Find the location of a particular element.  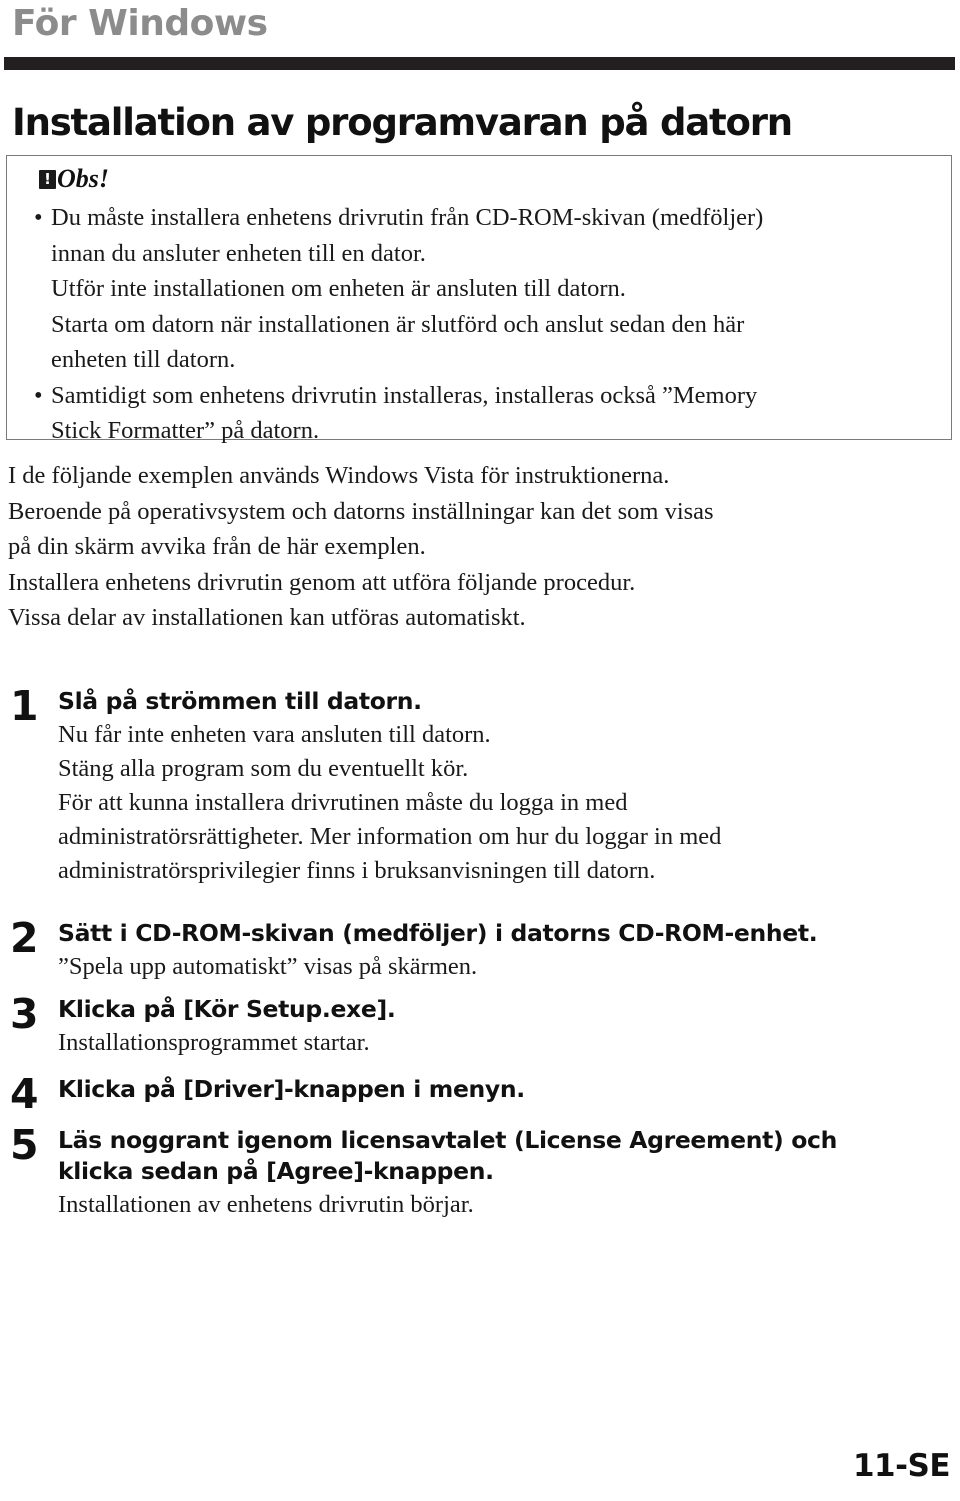

notice-heading: ! Obs! is located at coordinates (74, 179).